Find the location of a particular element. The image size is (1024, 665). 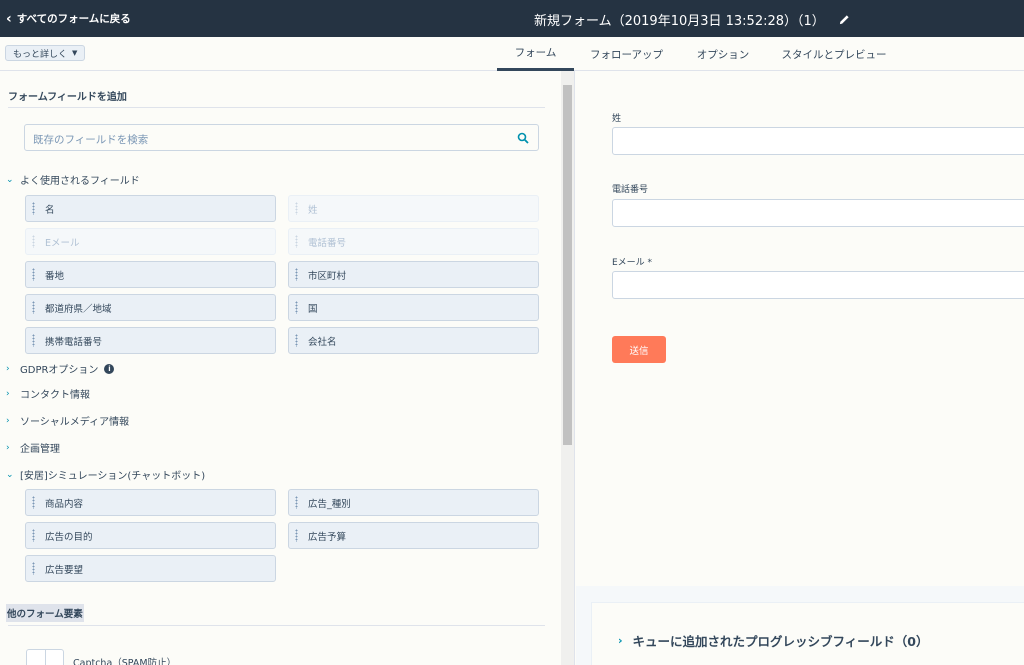

back-link-label: すべてのフォームに戻る is located at coordinates (73, 19).